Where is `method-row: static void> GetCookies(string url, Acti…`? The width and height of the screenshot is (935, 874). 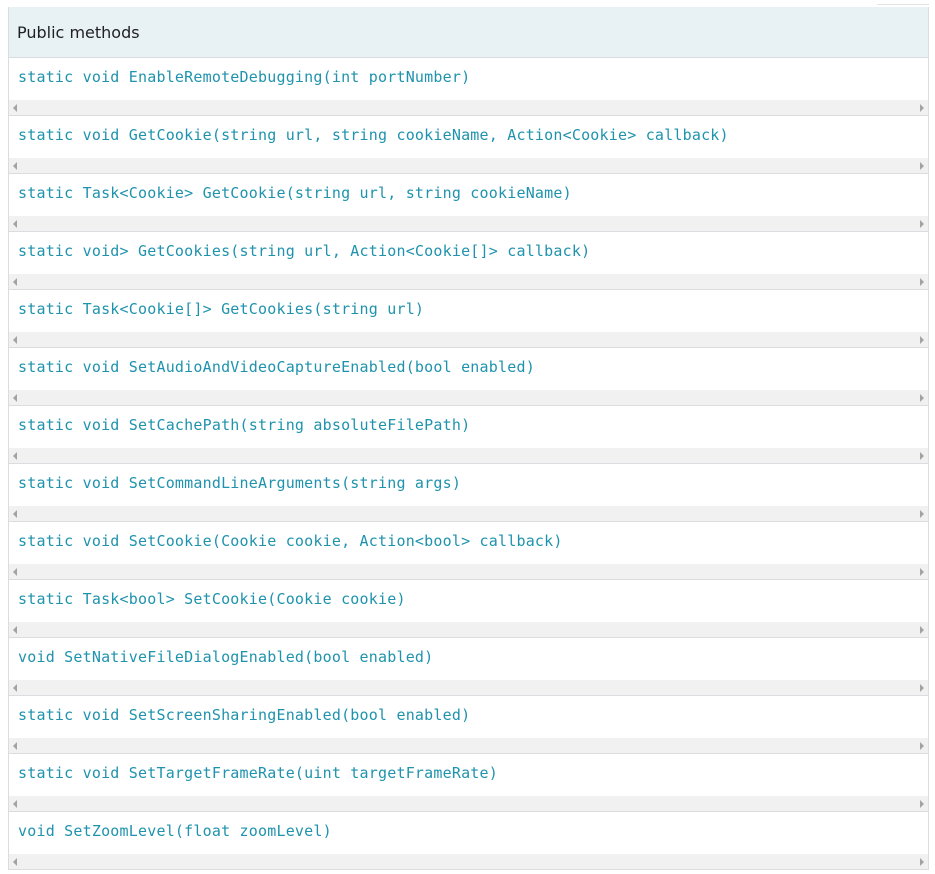 method-row: static void> GetCookies(string url, Acti… is located at coordinates (468, 260).